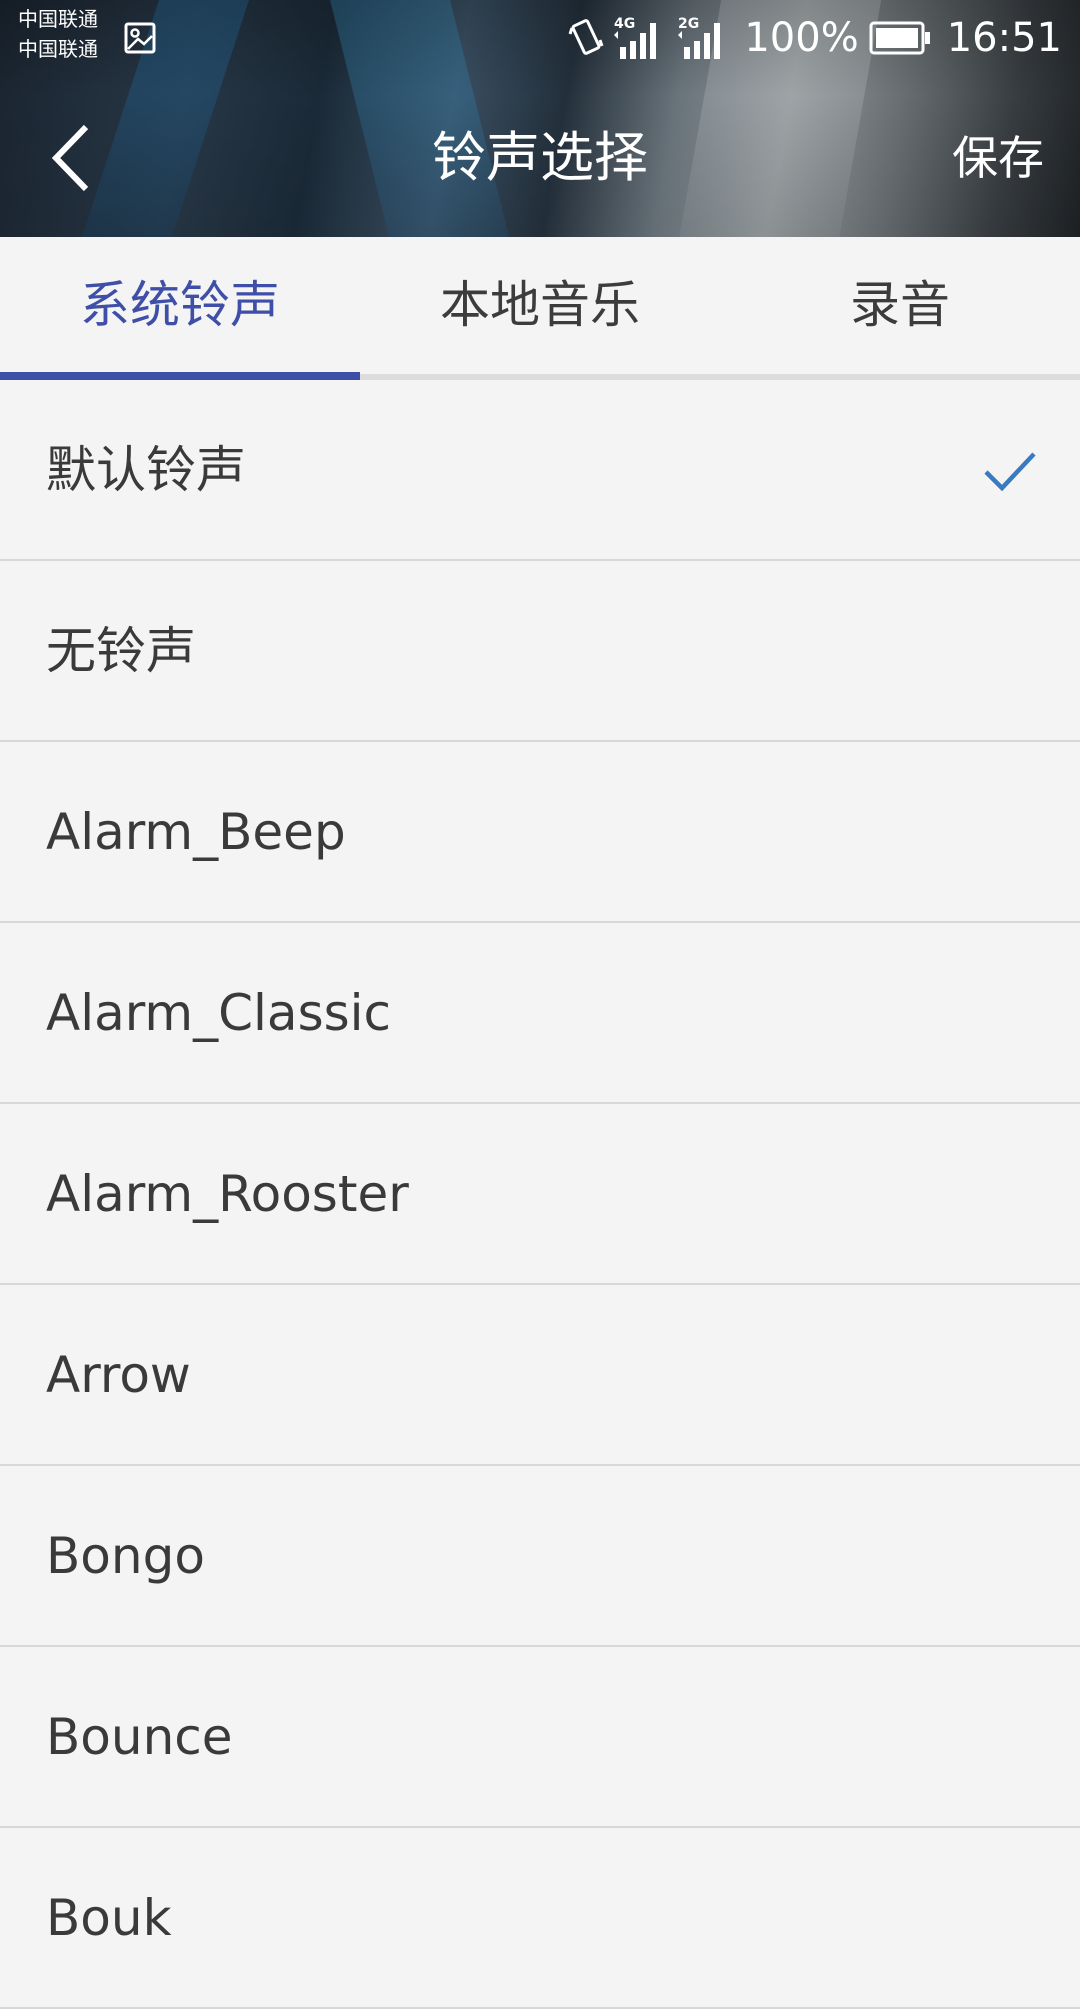 The image size is (1080, 2009). I want to click on ringtone-label: Arrow, so click(118, 1375).